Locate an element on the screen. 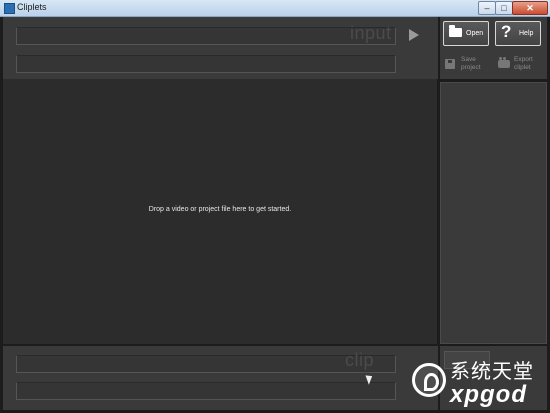 The height and width of the screenshot is (413, 550). question-icon: ? is located at coordinates (506, 31).